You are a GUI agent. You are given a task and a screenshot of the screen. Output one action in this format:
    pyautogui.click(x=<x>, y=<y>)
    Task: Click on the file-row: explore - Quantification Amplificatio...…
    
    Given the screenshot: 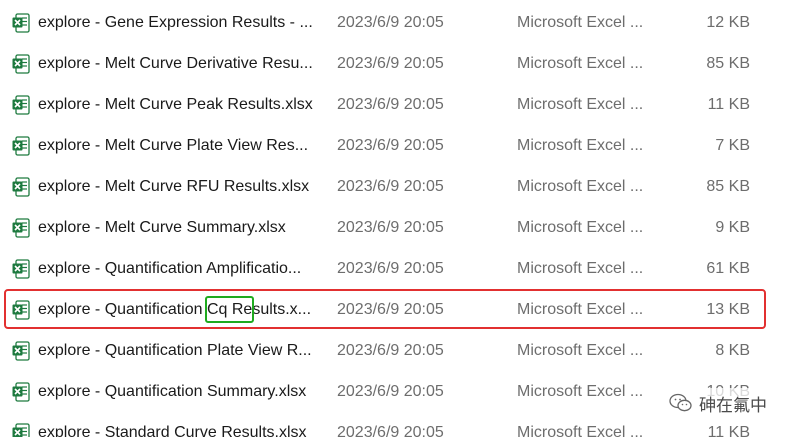 What is the action you would take?
    pyautogui.click(x=403, y=268)
    